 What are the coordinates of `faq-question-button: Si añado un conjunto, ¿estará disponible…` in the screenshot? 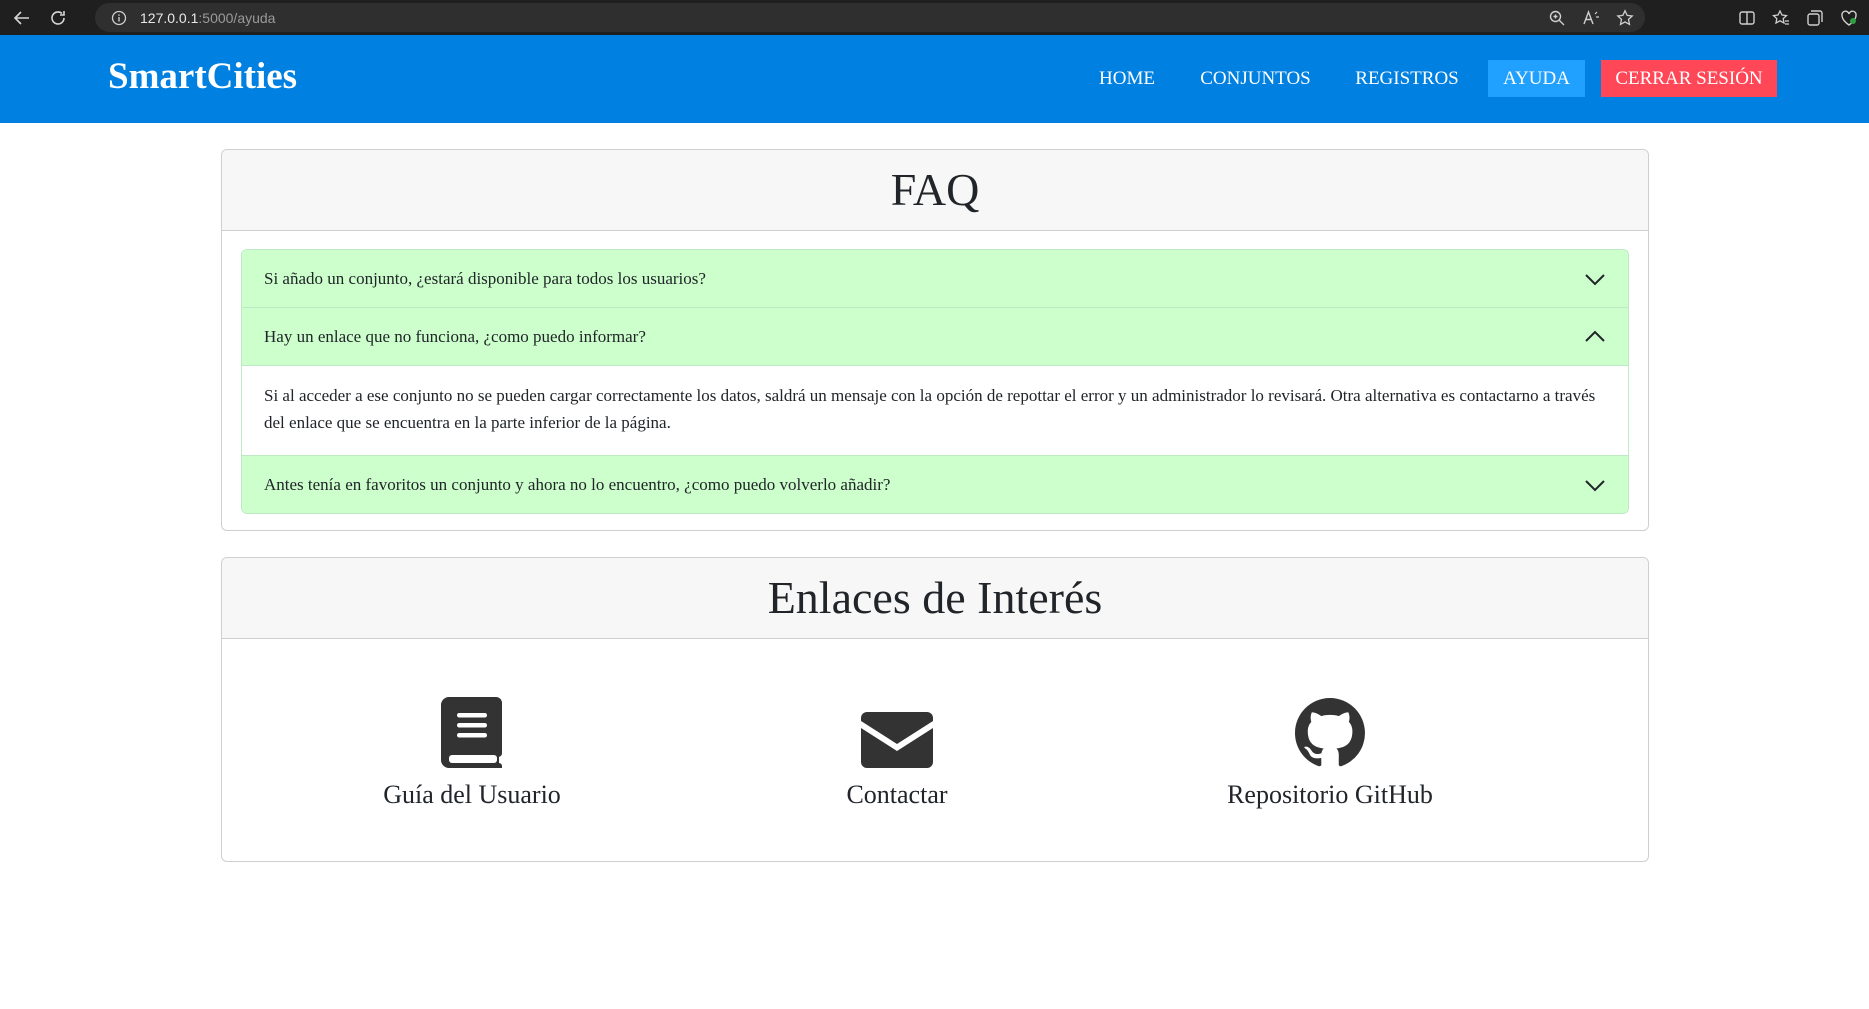 It's located at (935, 278).